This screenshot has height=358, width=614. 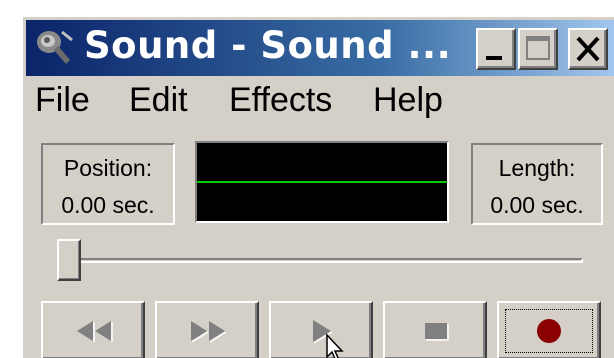 What do you see at coordinates (335, 345) in the screenshot?
I see `mouse-pointer-icon` at bounding box center [335, 345].